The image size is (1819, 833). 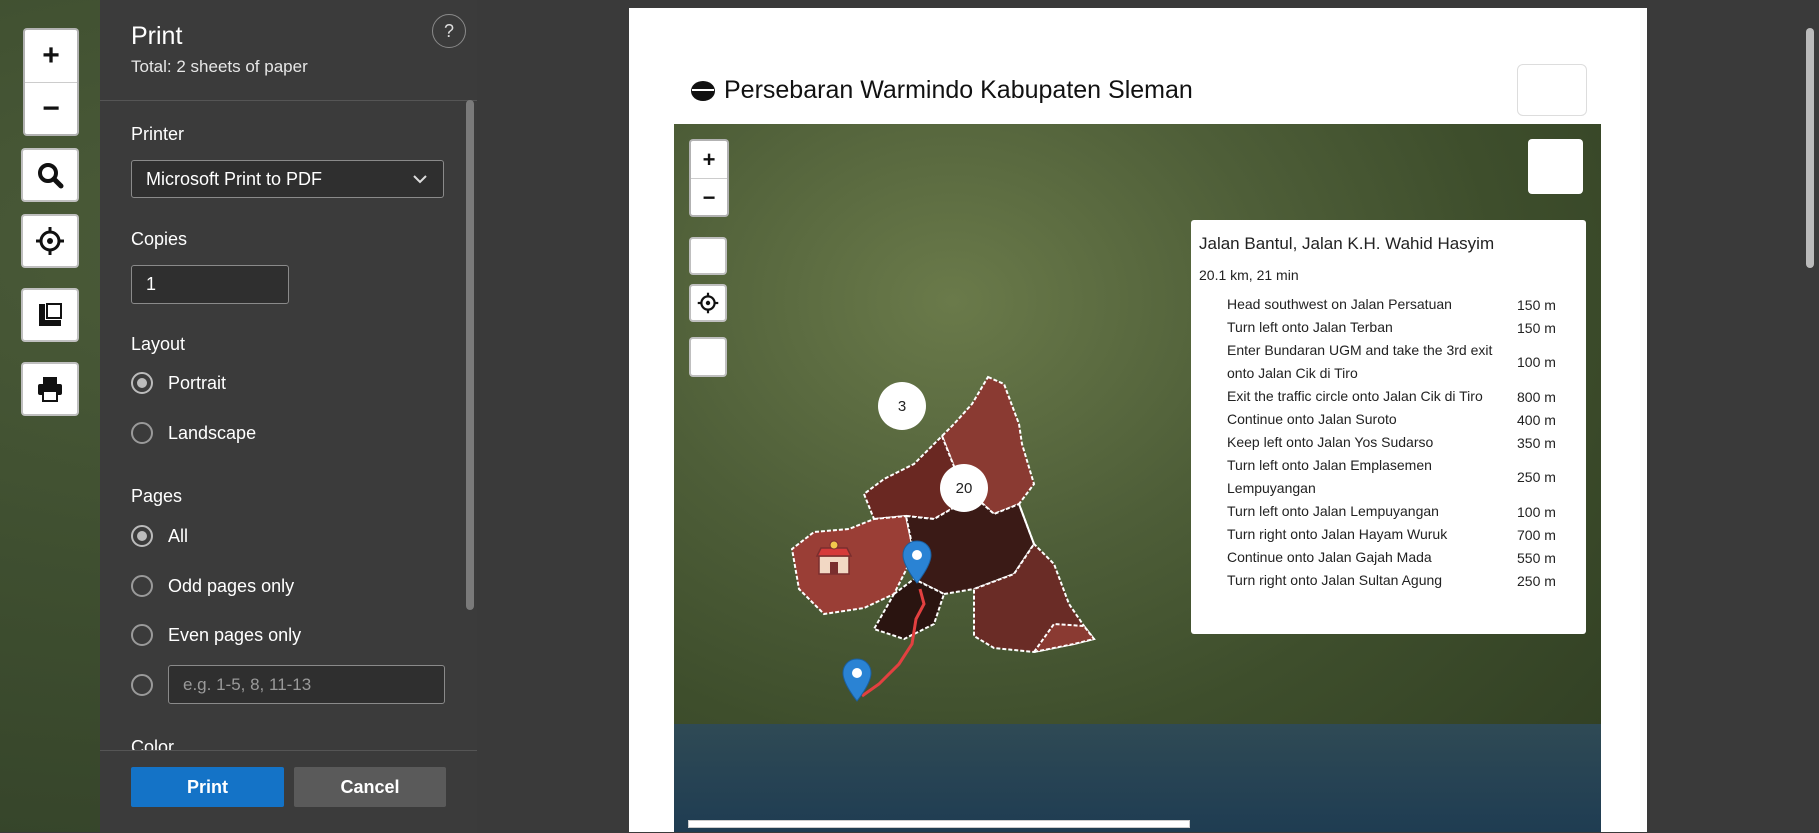 What do you see at coordinates (1335, 580) in the screenshot?
I see `route-step-instruction: Turn right onto Jalan Sultan Agung` at bounding box center [1335, 580].